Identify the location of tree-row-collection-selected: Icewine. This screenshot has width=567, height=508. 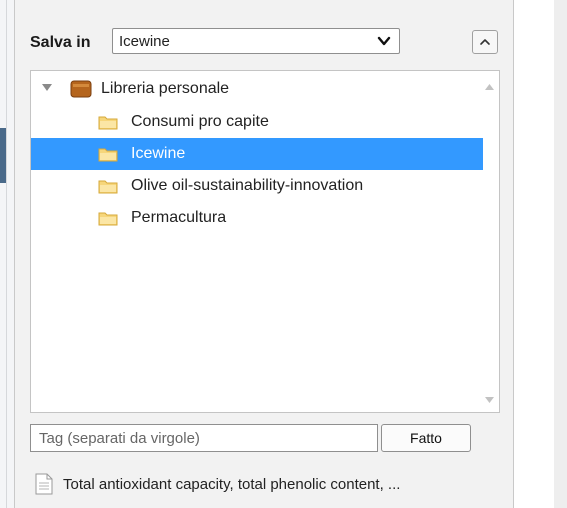
(257, 154).